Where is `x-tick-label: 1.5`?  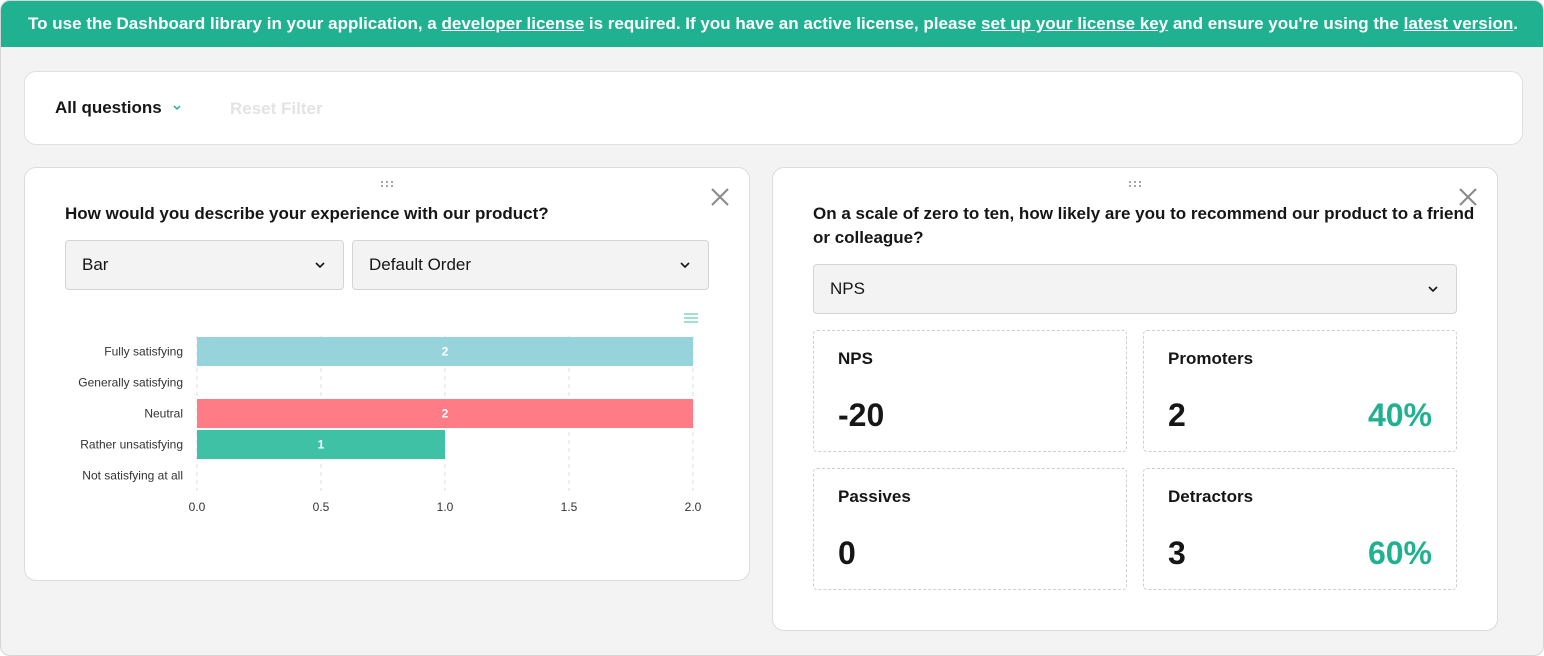
x-tick-label: 1.5 is located at coordinates (569, 507).